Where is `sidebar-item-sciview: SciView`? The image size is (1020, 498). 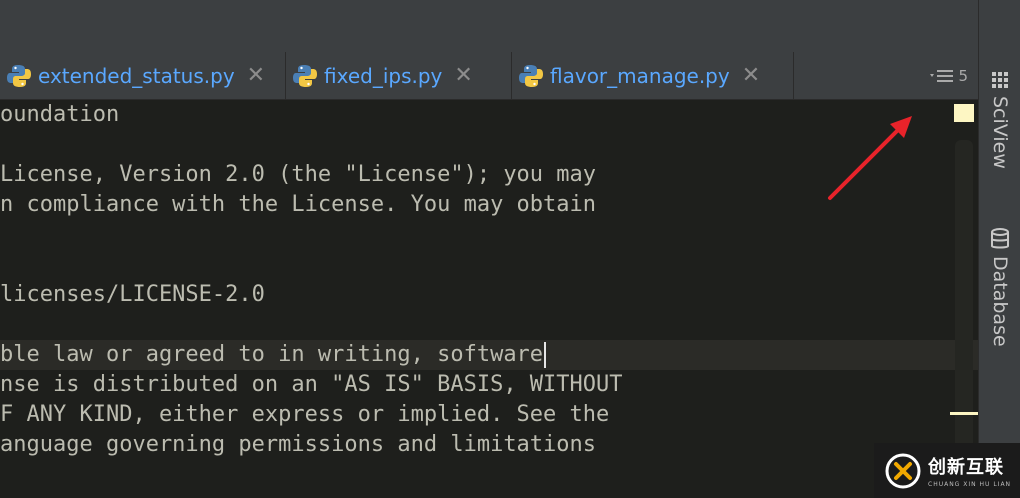
sidebar-item-sciview: SciView is located at coordinates (999, 119).